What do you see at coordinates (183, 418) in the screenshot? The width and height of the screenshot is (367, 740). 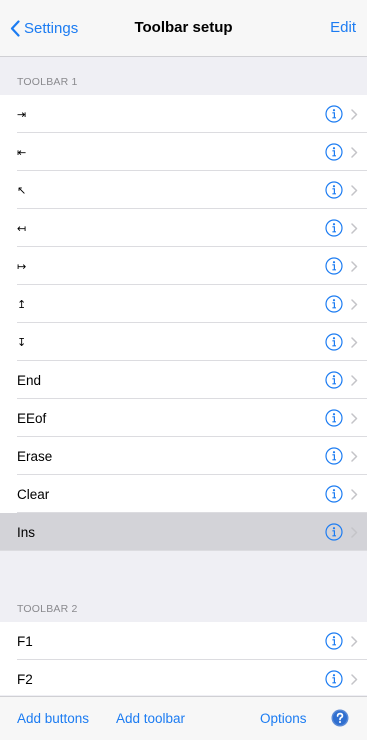 I see `list-item: EEof` at bounding box center [183, 418].